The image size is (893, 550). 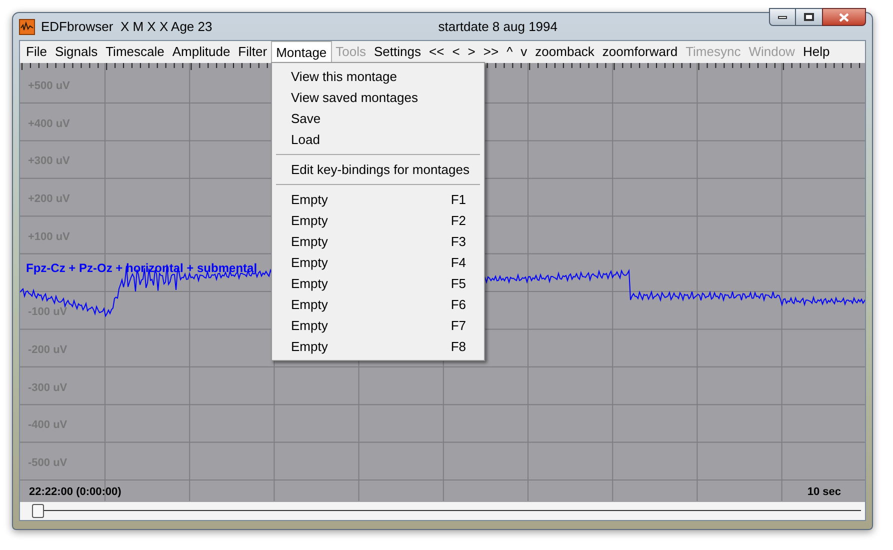 What do you see at coordinates (816, 52) in the screenshot?
I see `menu-item: Help` at bounding box center [816, 52].